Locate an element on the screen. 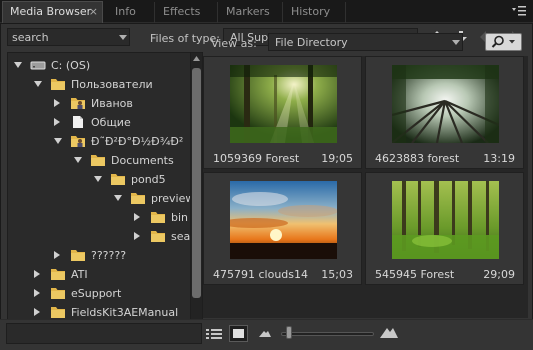 This screenshot has height=350, width=533. clip-duration: 15;03 is located at coordinates (337, 274).